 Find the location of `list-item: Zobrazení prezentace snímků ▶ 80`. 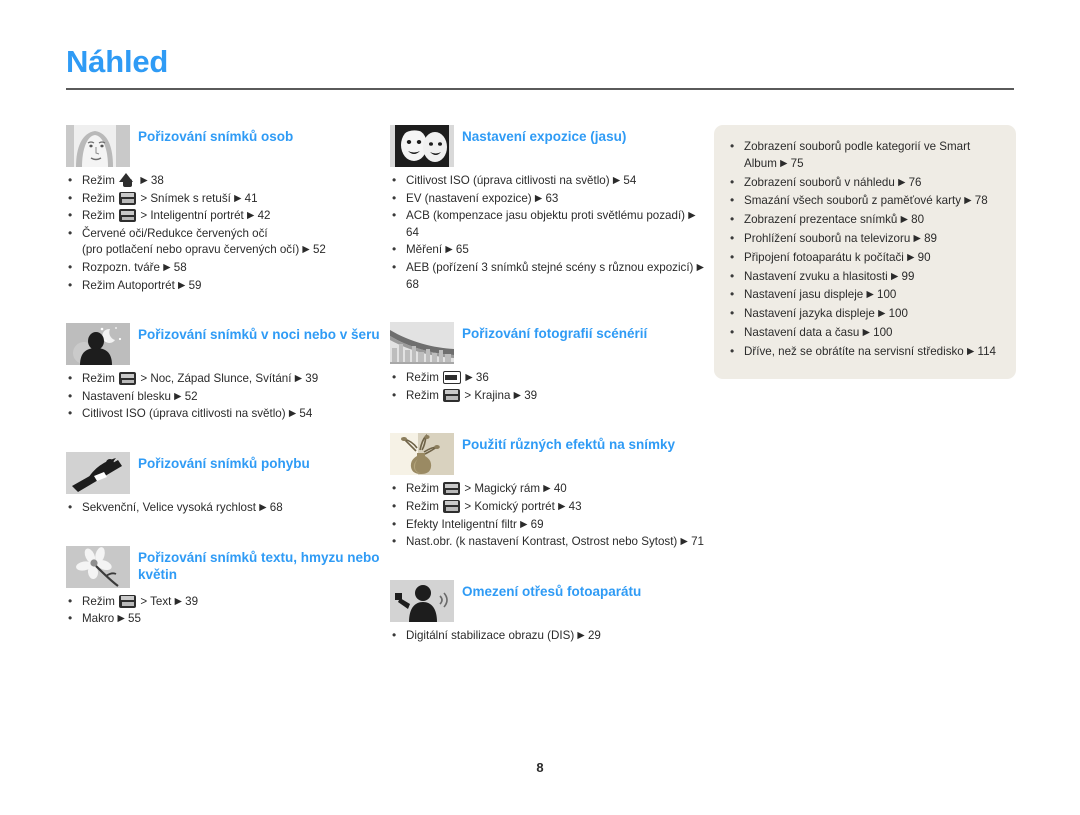

list-item: Zobrazení prezentace snímků ▶ 80 is located at coordinates (864, 220).